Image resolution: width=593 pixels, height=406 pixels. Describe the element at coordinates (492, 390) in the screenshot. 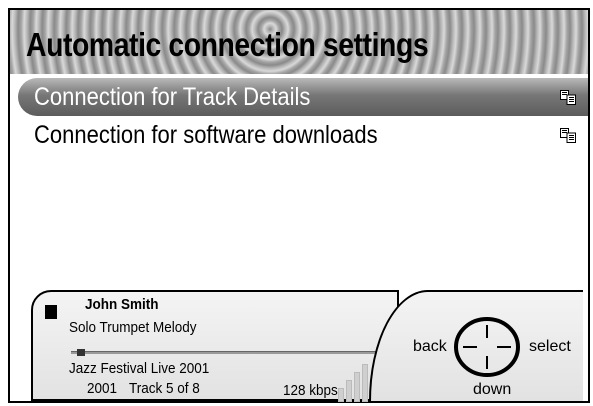

I see `down-label: down` at that location.